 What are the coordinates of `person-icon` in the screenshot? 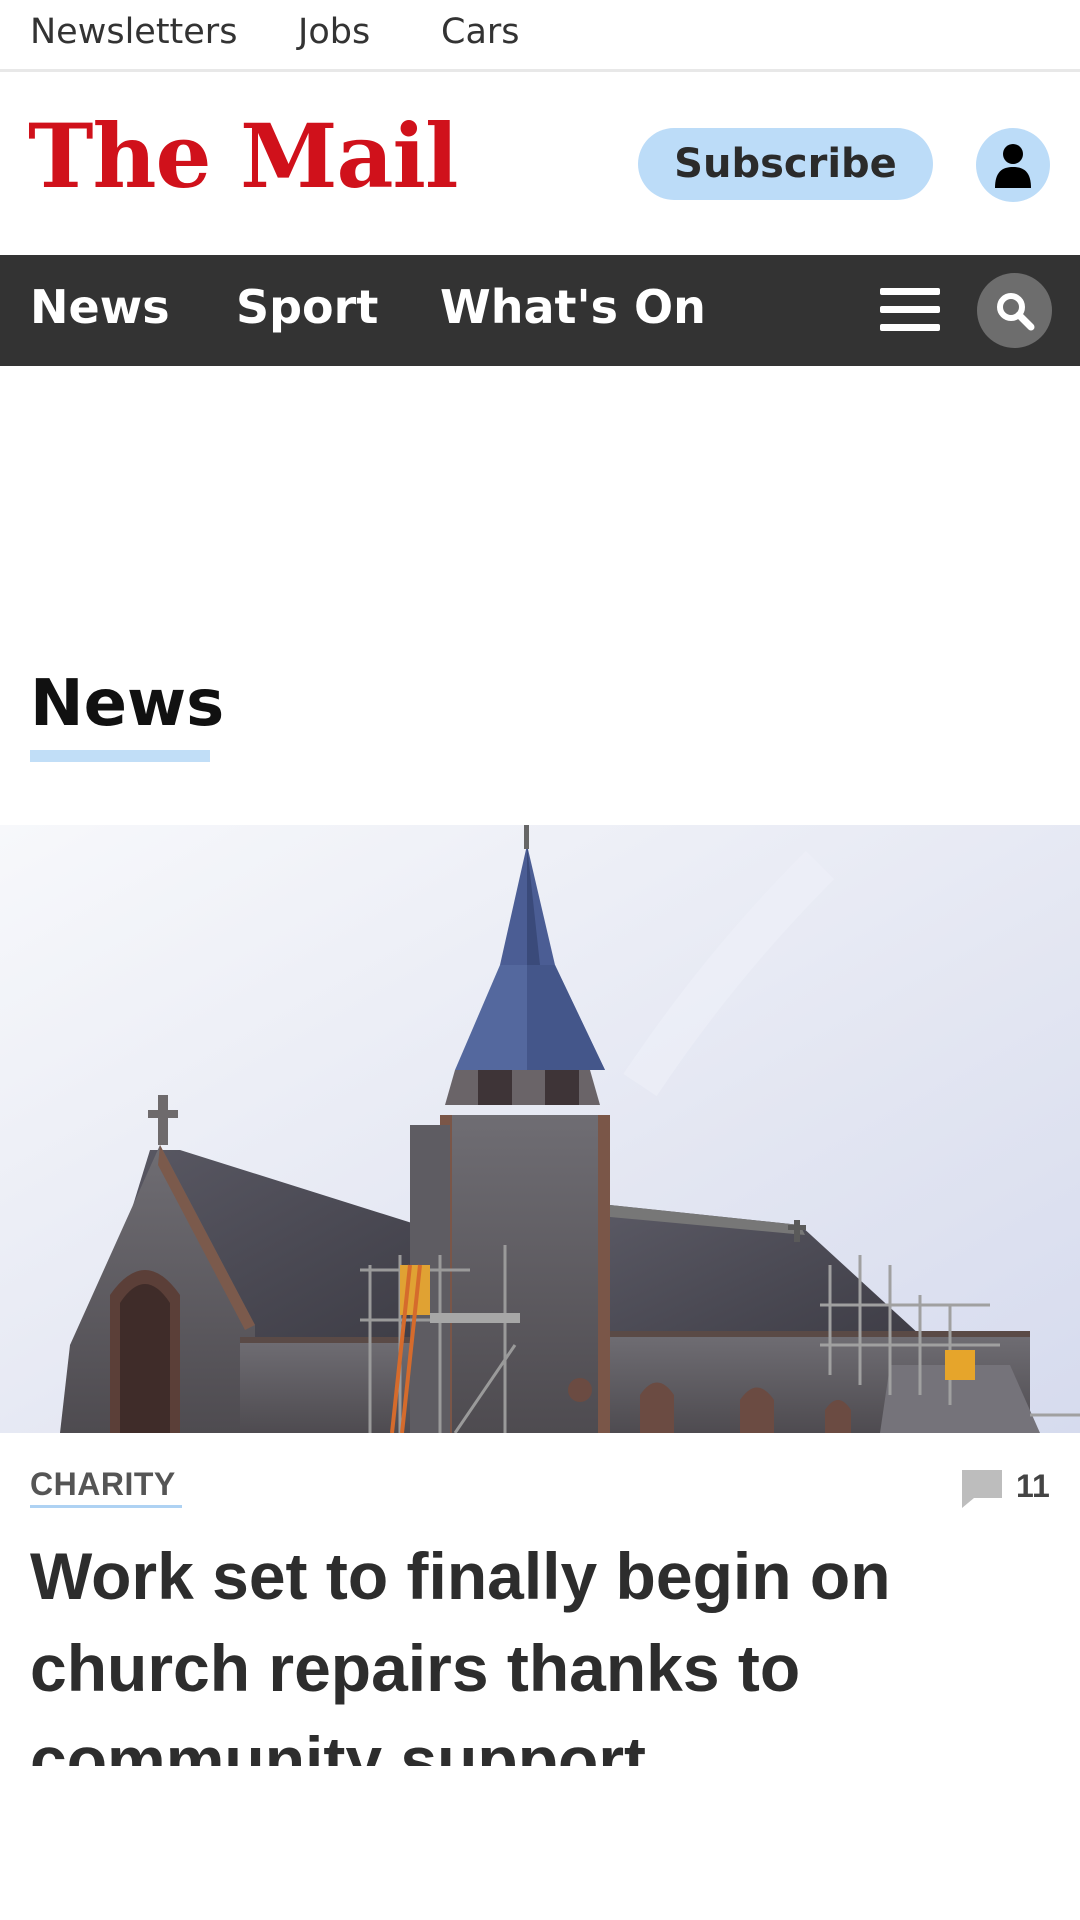 It's located at (1013, 166).